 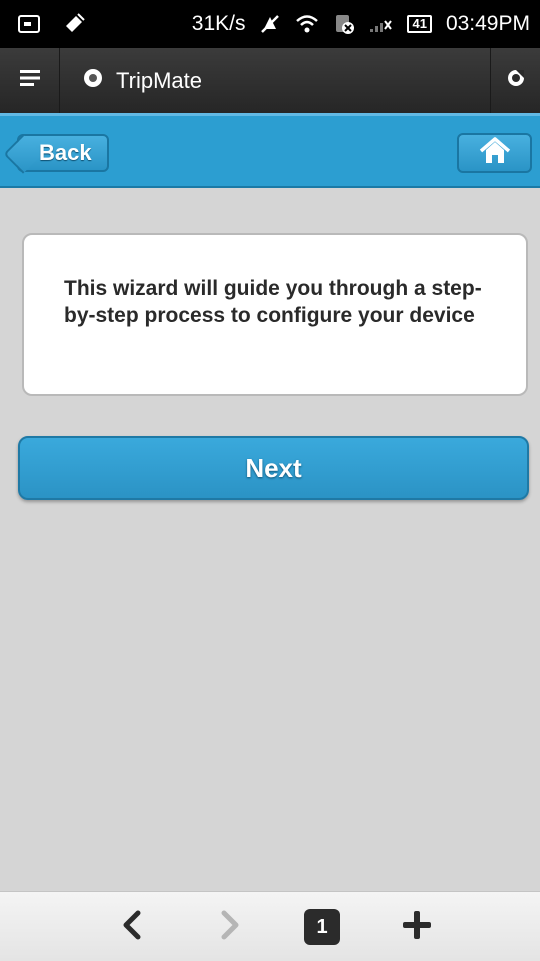 I want to click on next-button: Next, so click(x=273, y=468).